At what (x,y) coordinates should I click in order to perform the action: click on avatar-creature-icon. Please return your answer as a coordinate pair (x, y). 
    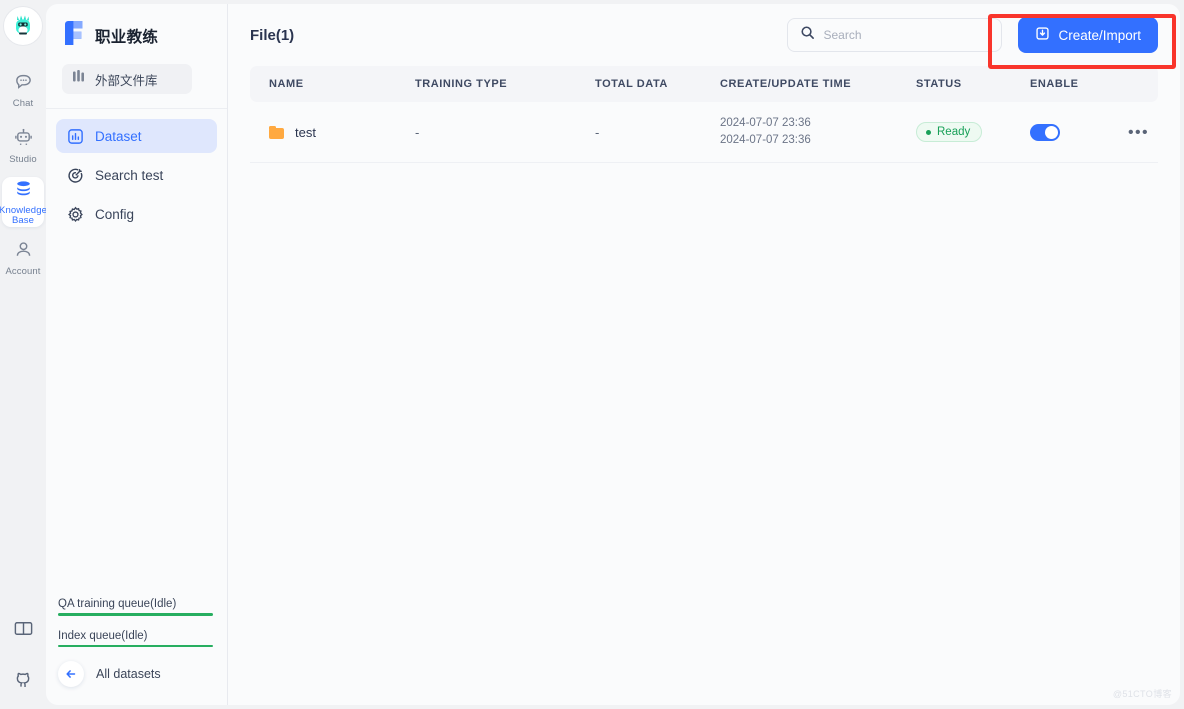
    Looking at the image, I should click on (23, 25).